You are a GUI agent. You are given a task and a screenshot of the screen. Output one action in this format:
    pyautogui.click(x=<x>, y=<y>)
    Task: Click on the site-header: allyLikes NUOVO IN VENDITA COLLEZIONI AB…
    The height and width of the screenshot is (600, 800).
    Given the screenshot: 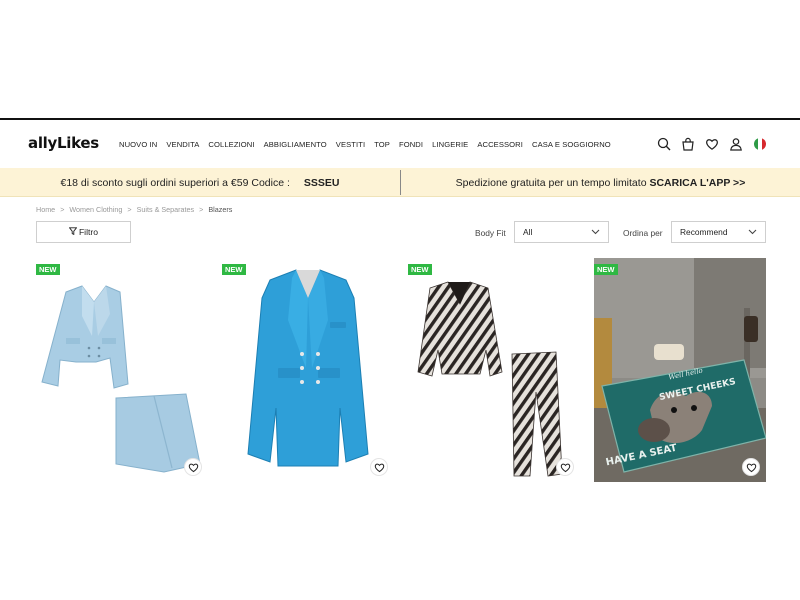 What is the action you would take?
    pyautogui.click(x=400, y=144)
    